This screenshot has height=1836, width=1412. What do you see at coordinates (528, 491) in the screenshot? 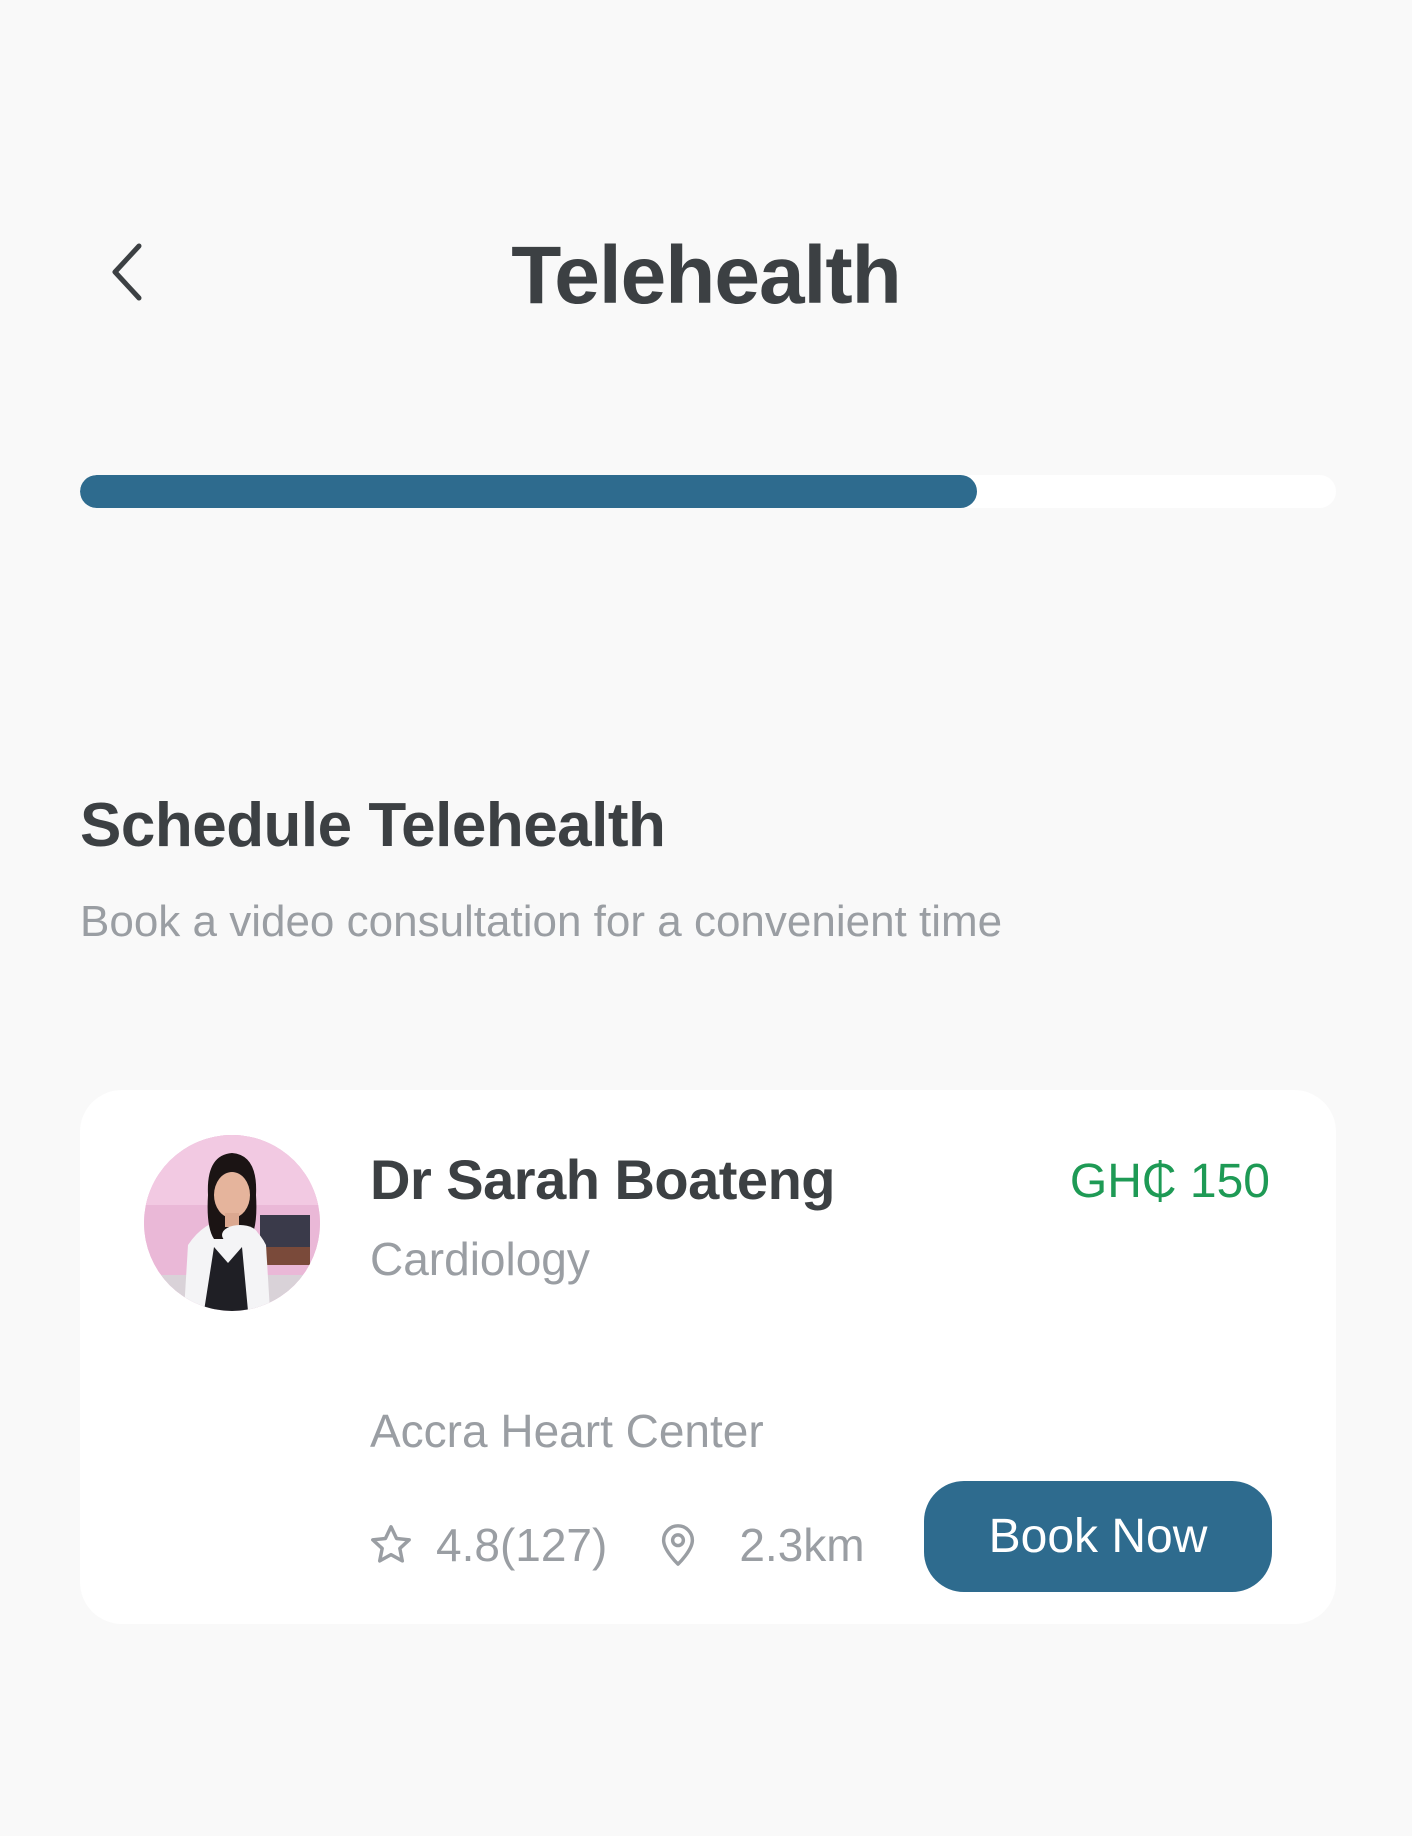
I see `progress-bar-fill` at bounding box center [528, 491].